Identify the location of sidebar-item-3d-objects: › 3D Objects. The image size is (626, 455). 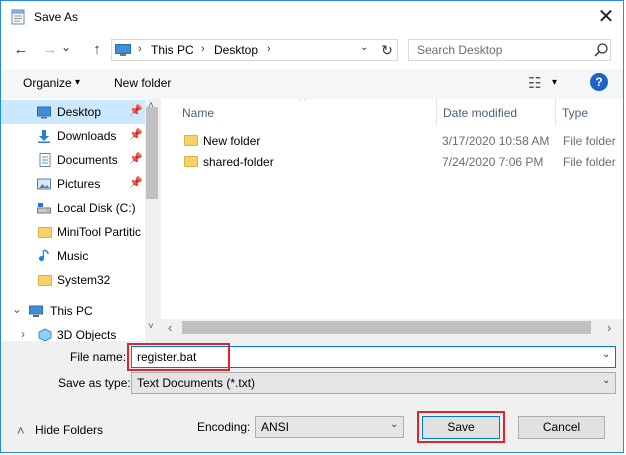
(73, 333).